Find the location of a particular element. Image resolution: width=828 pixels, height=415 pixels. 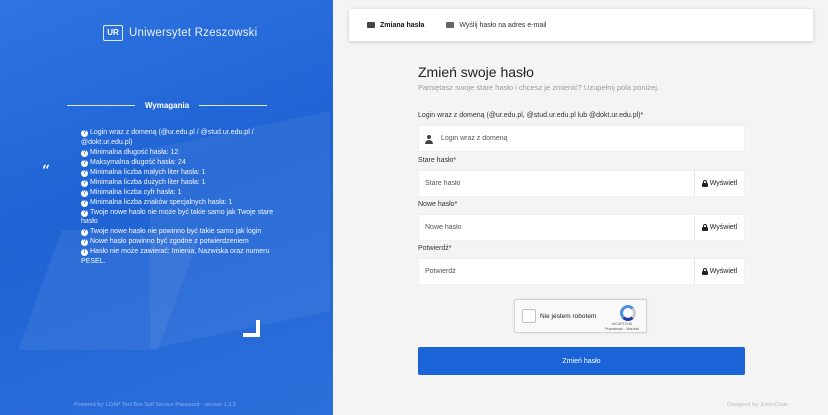

login-field-wrapper is located at coordinates (581, 138).